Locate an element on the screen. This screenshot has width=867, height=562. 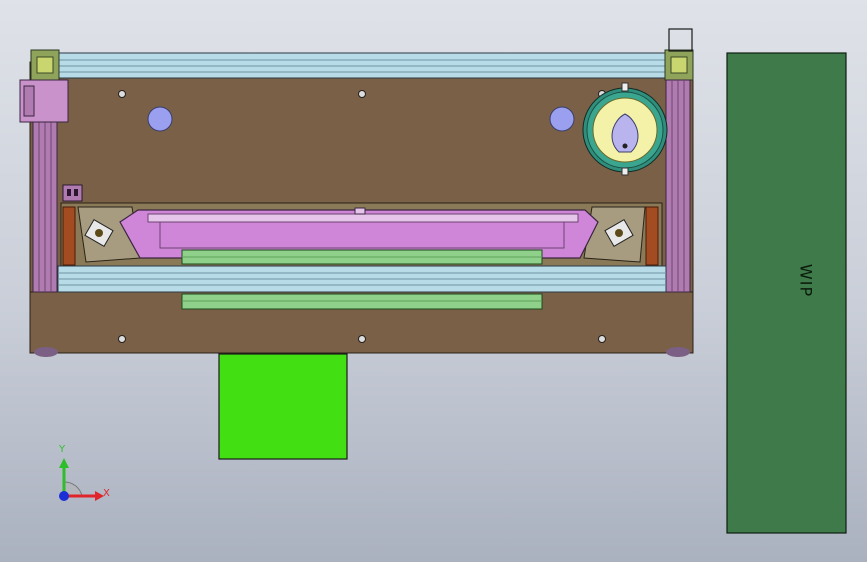
connector is located at coordinates (72, 193).